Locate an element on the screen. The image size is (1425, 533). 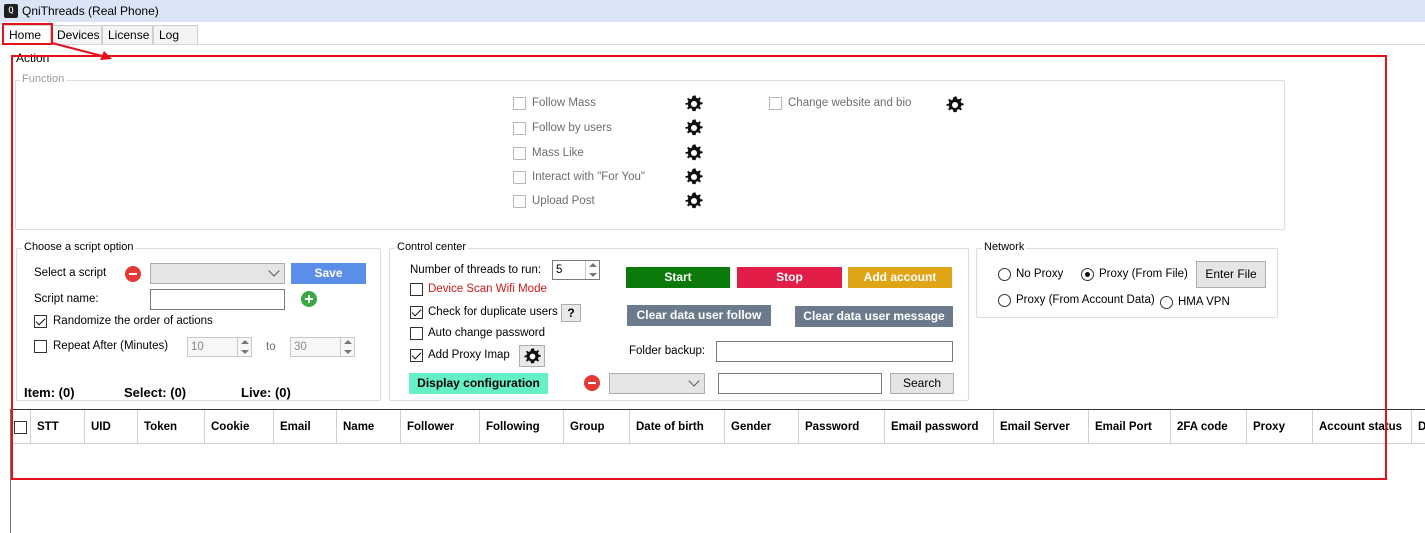
tab-divider is located at coordinates (712, 44).